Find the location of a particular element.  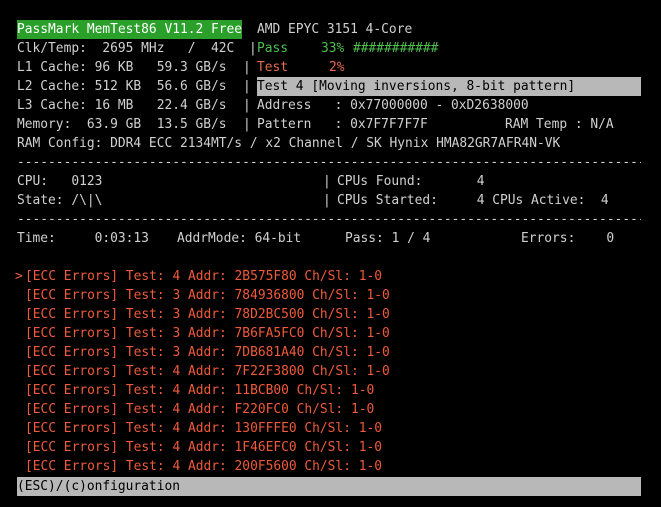

pass-label: Pass is located at coordinates (273, 48).